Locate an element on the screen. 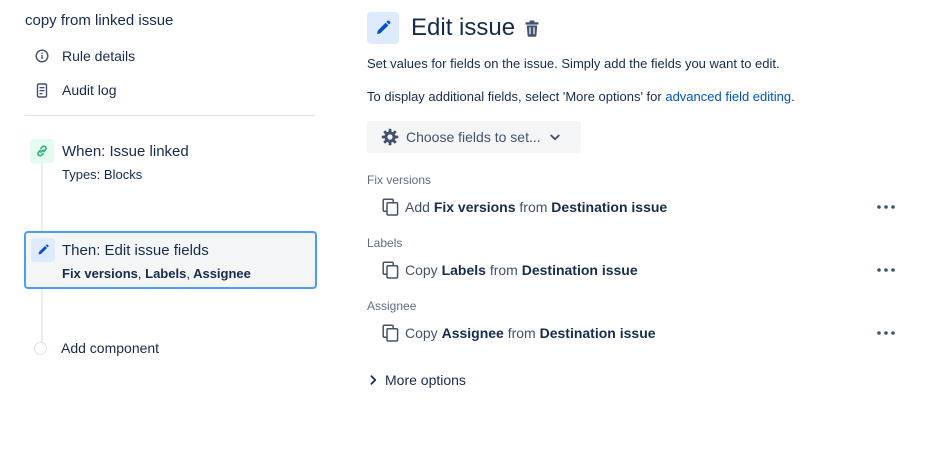 Image resolution: width=942 pixels, height=476 pixels. editor-title: Edit issue is located at coordinates (463, 27).